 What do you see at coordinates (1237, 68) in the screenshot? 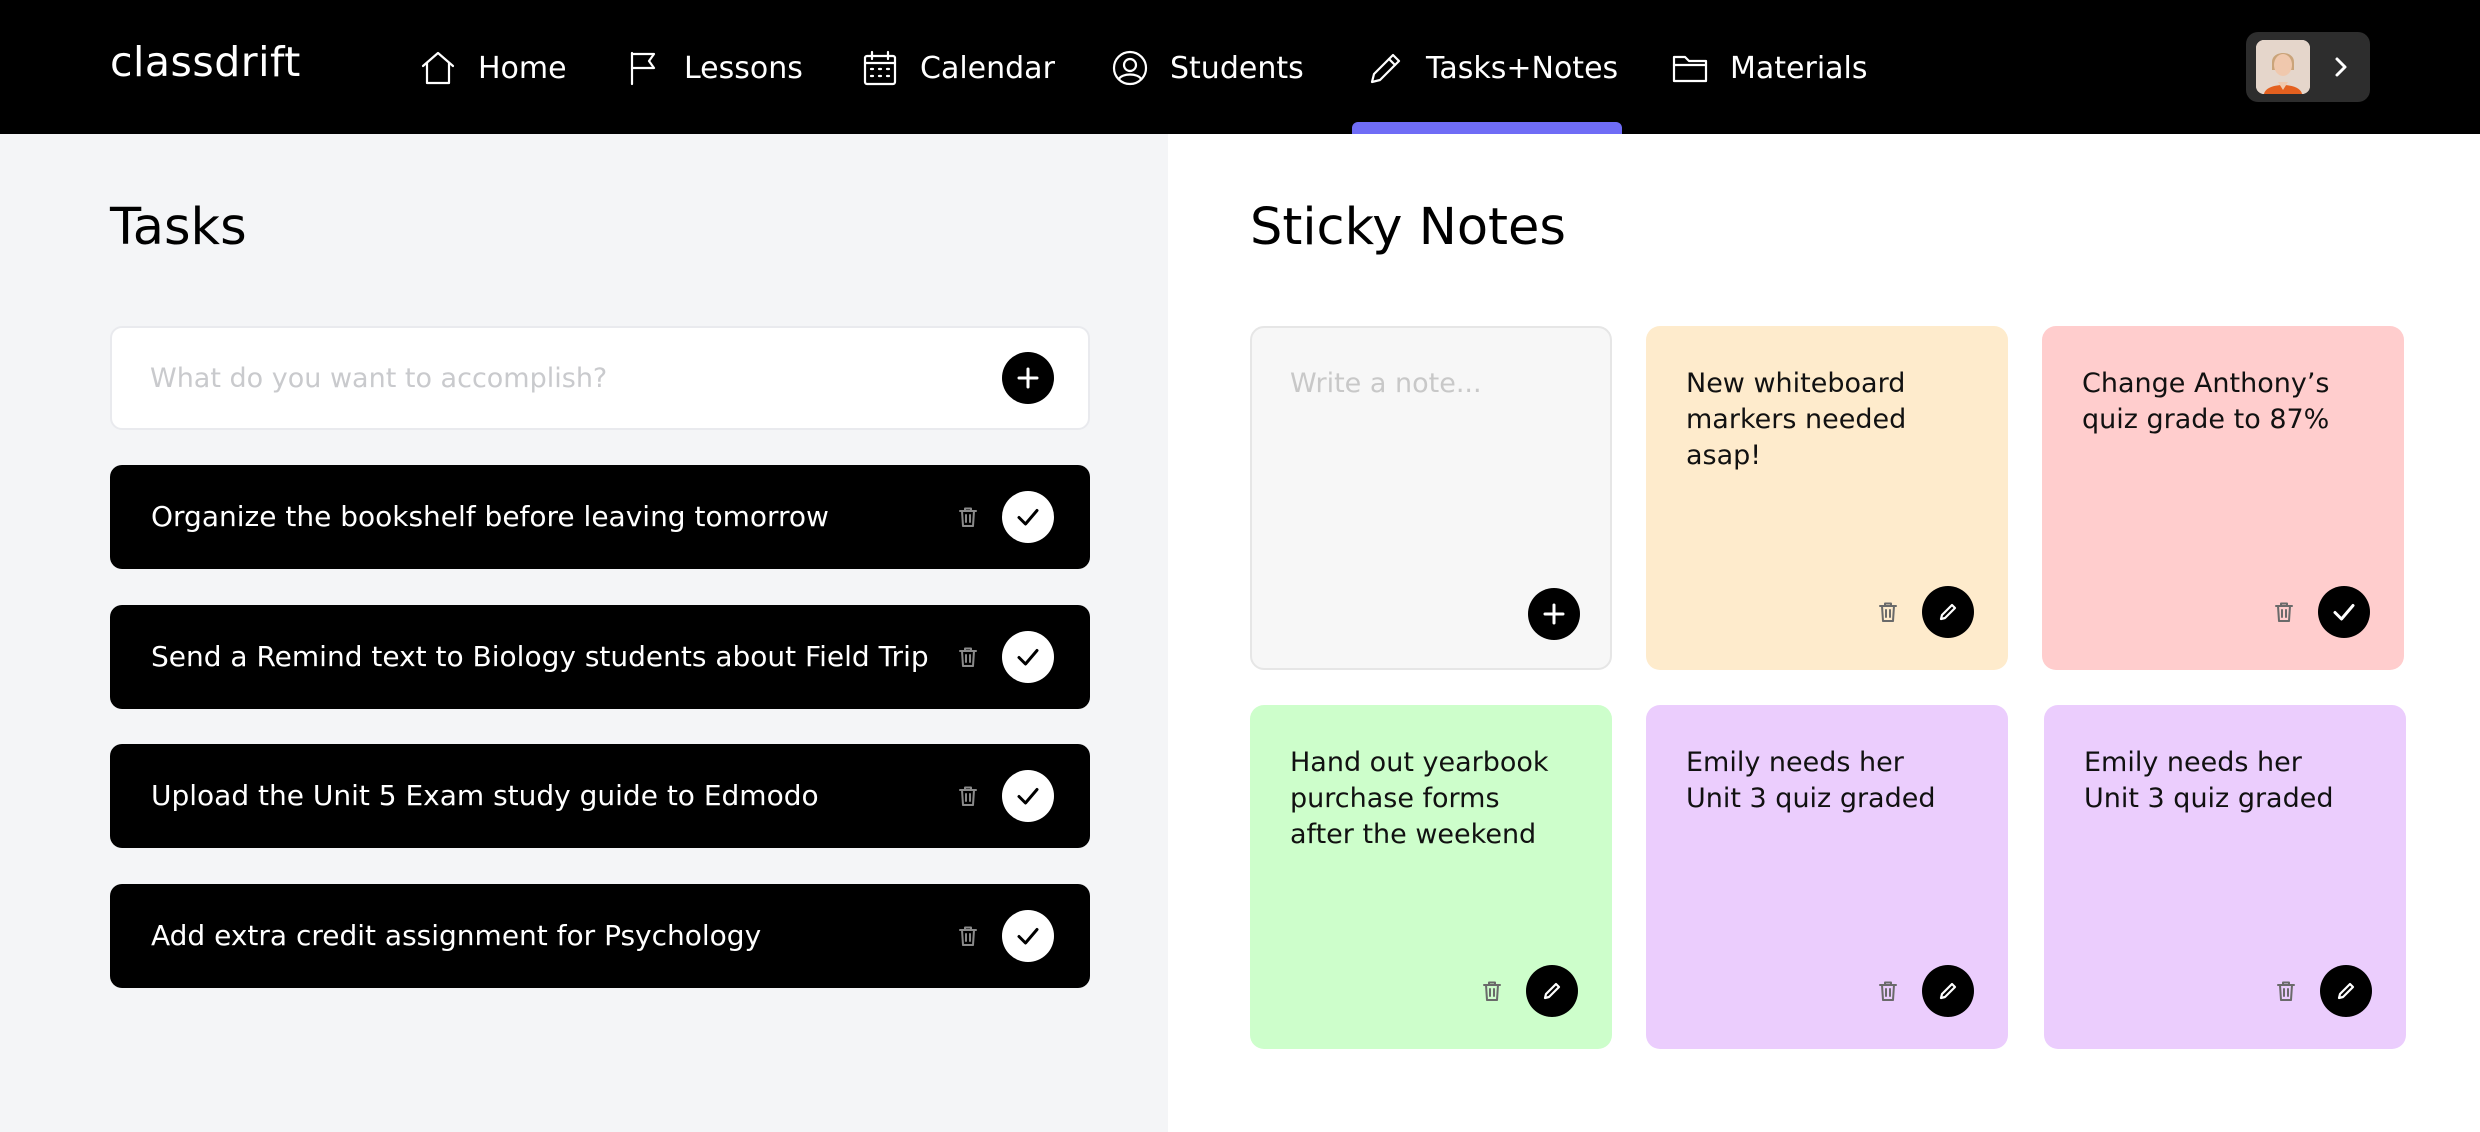
I see `nav-item-label: Students` at bounding box center [1237, 68].